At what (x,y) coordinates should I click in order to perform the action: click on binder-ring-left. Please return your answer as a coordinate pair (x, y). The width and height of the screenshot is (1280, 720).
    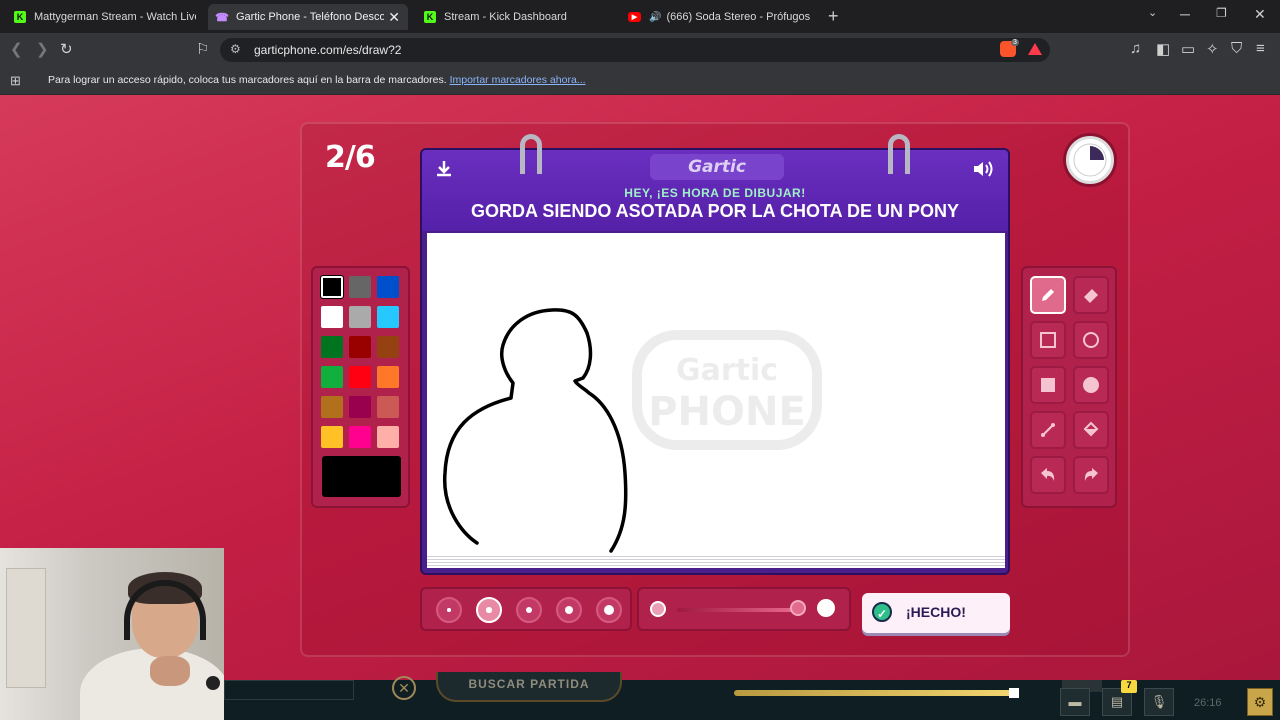
    Looking at the image, I should click on (531, 154).